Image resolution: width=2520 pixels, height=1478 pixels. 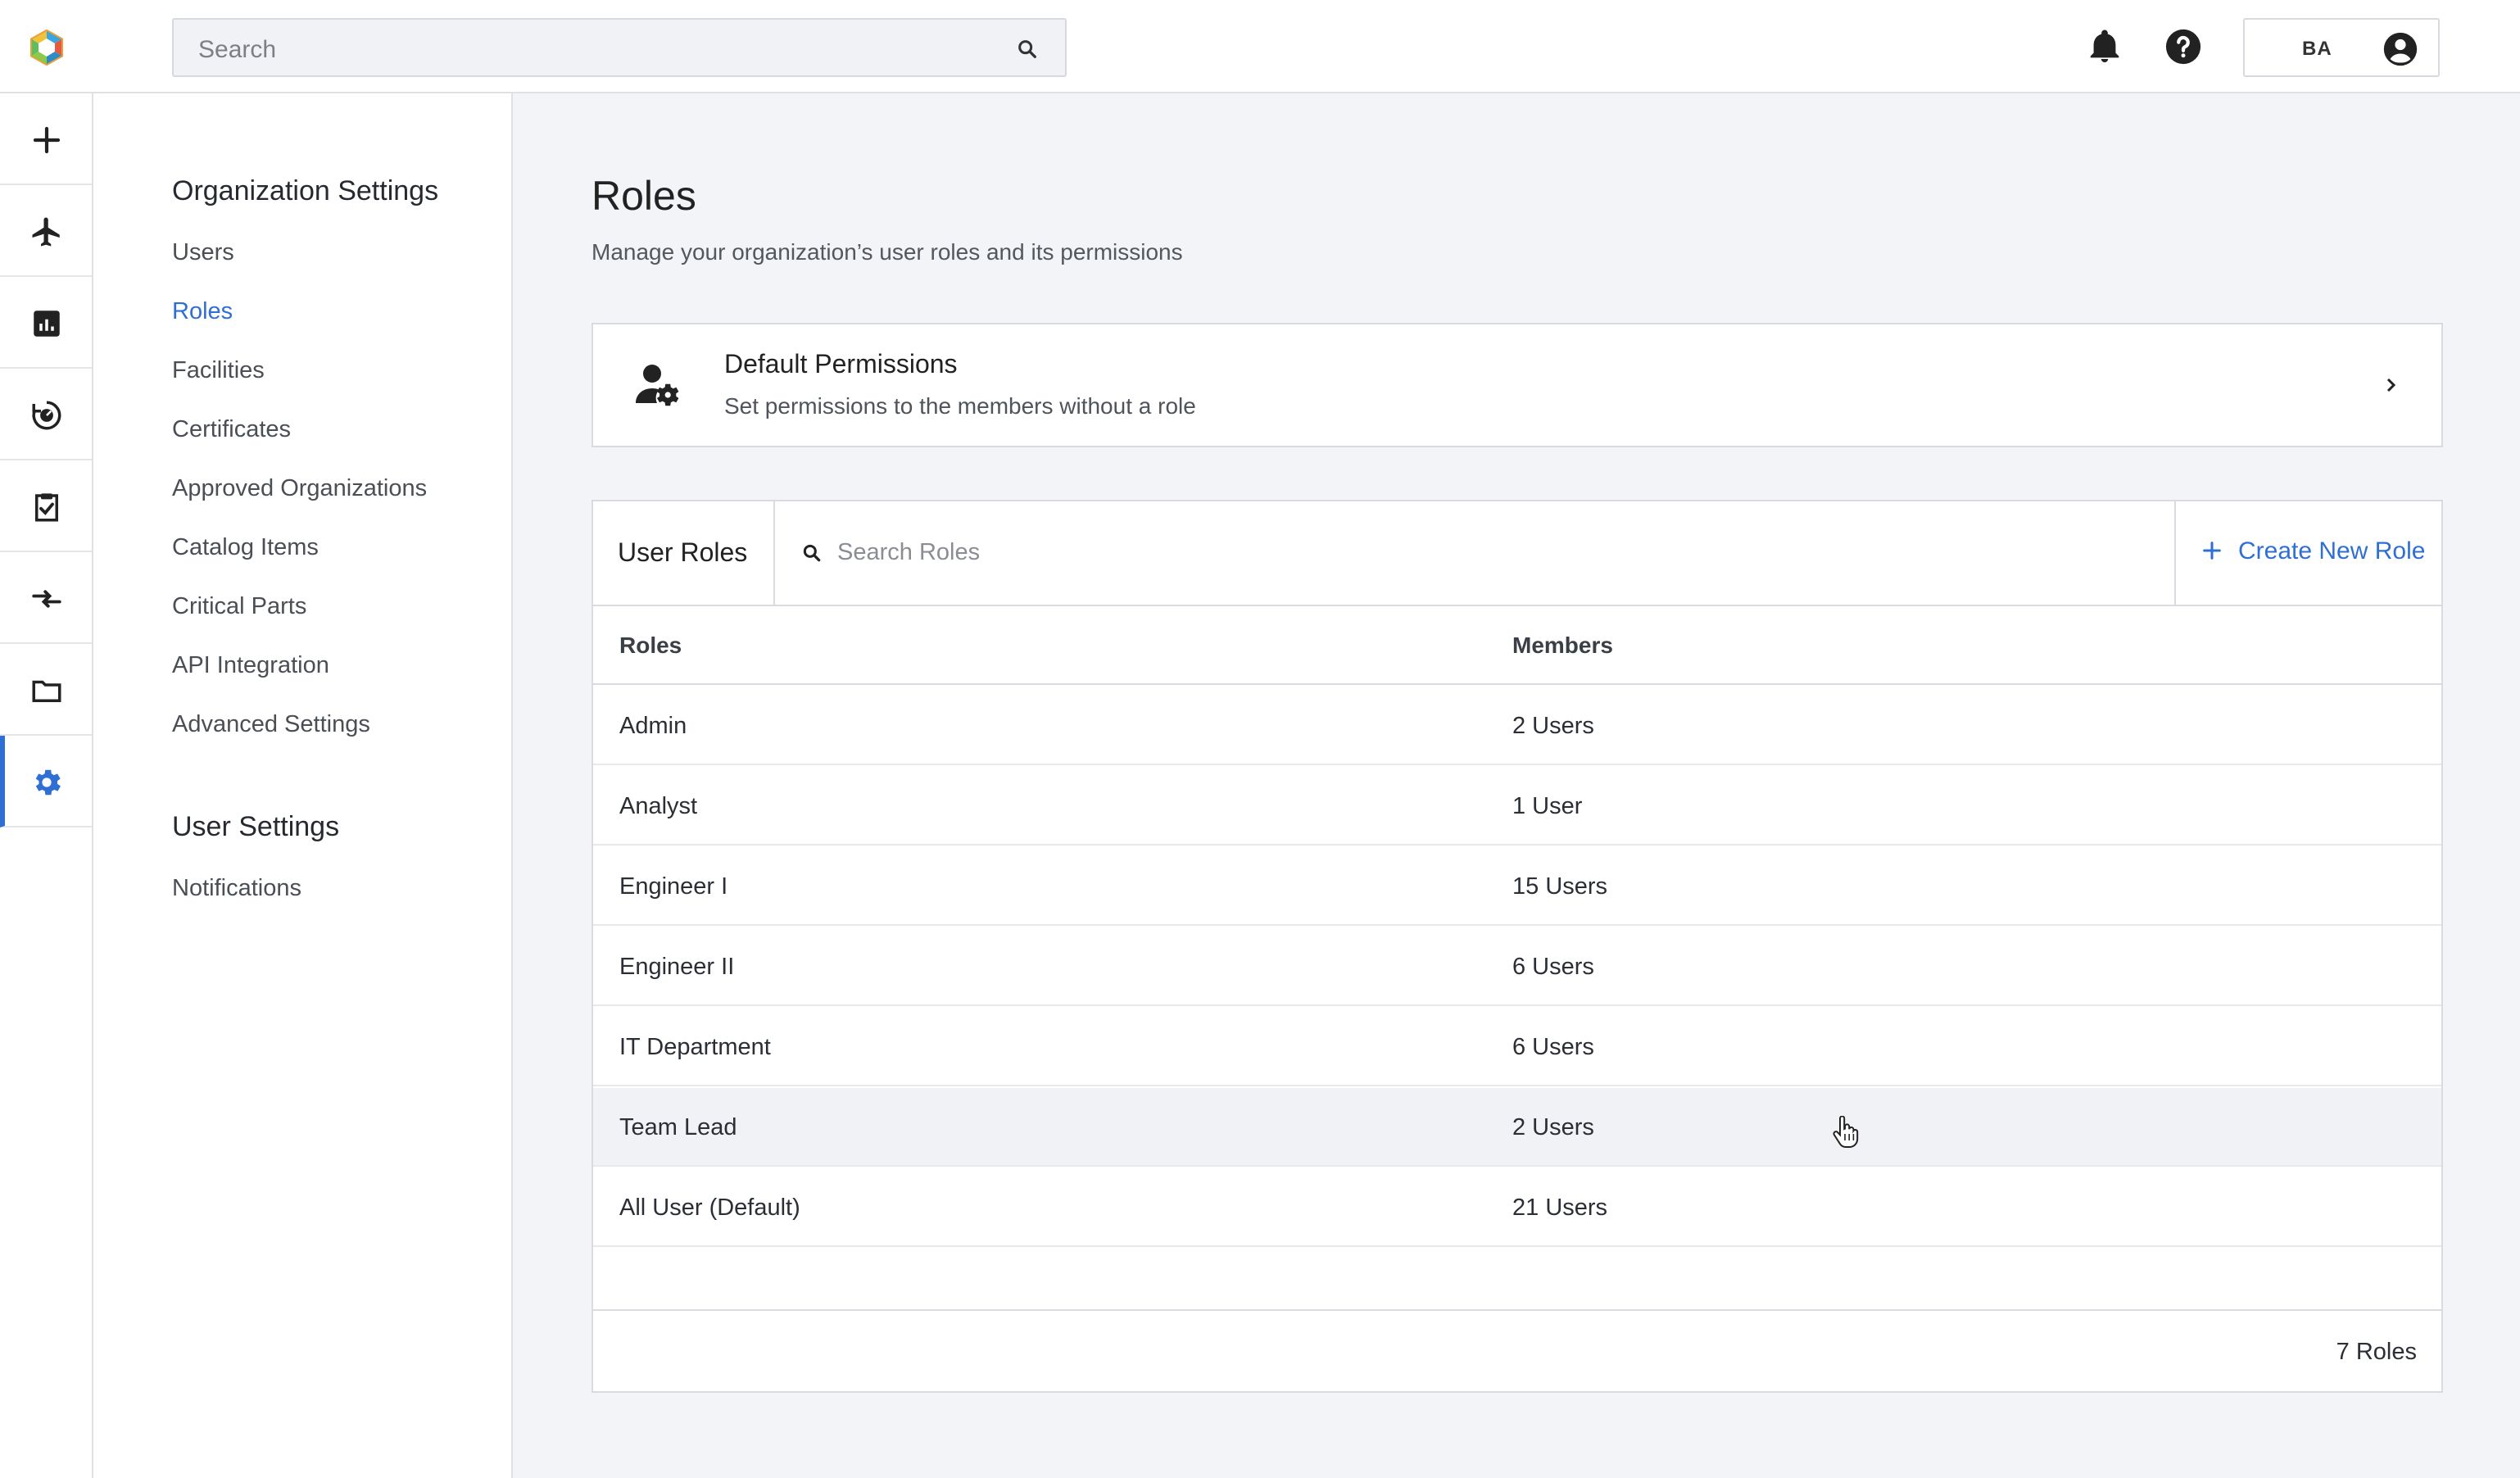 I want to click on table-row: IT Department 6 Users, so click(x=1517, y=1047).